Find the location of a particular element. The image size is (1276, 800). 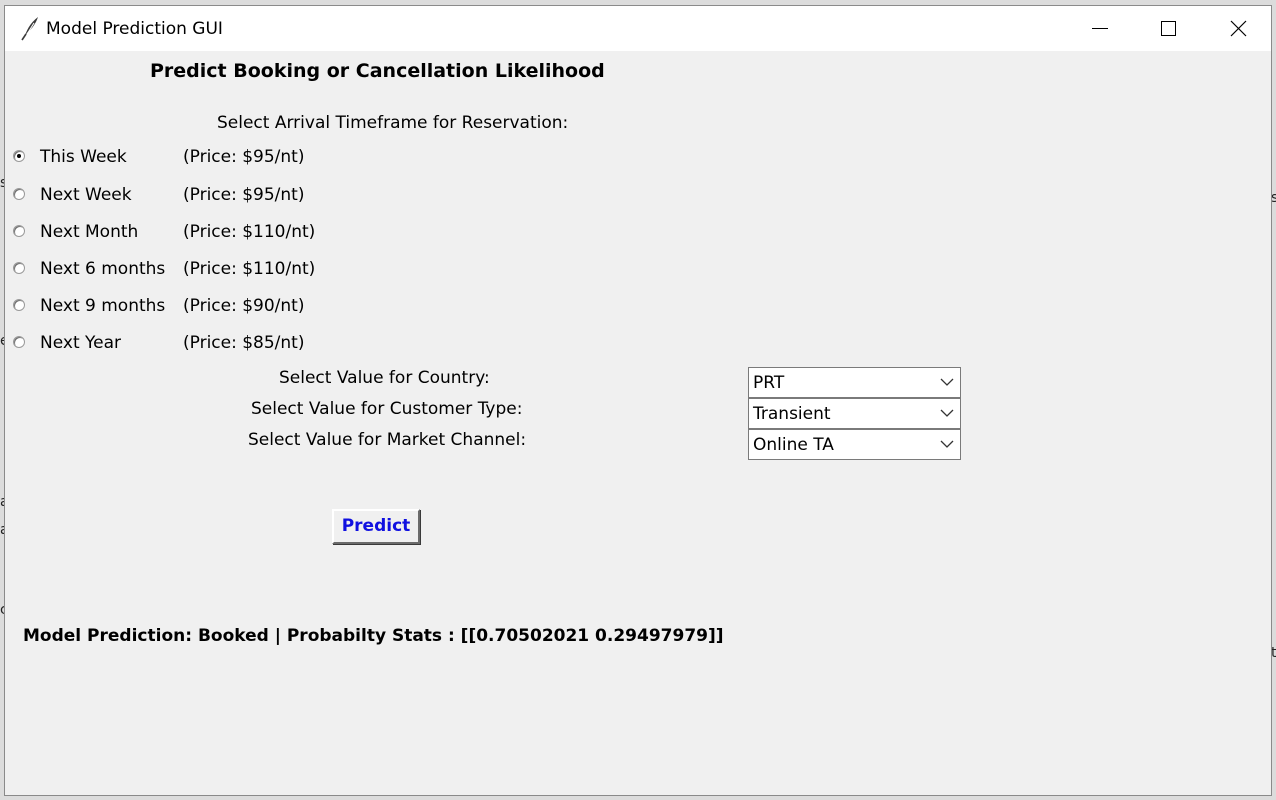

market-channel-select: Online TA is located at coordinates (854, 444).